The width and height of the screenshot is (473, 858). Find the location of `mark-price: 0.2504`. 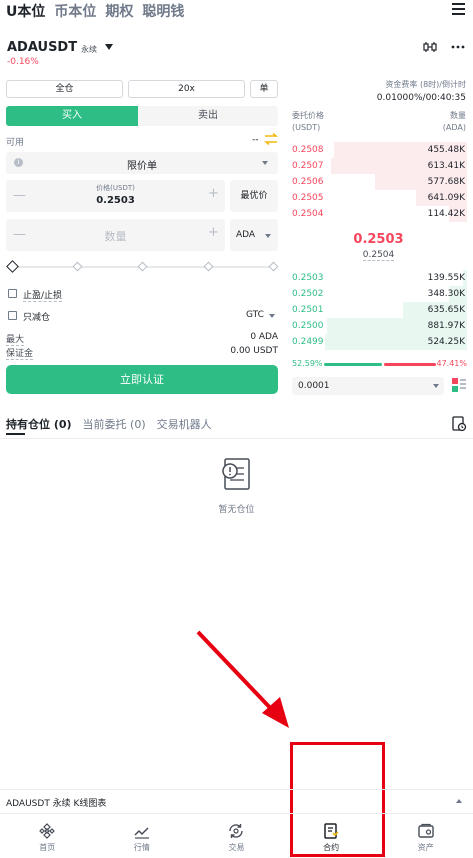

mark-price: 0.2504 is located at coordinates (378, 255).